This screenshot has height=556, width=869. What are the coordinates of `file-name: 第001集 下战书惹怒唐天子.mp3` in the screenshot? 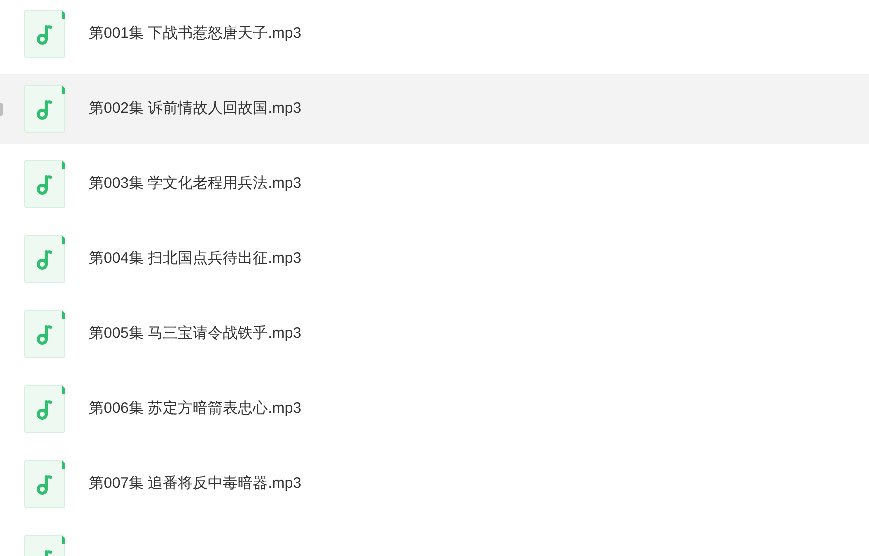 It's located at (195, 34).